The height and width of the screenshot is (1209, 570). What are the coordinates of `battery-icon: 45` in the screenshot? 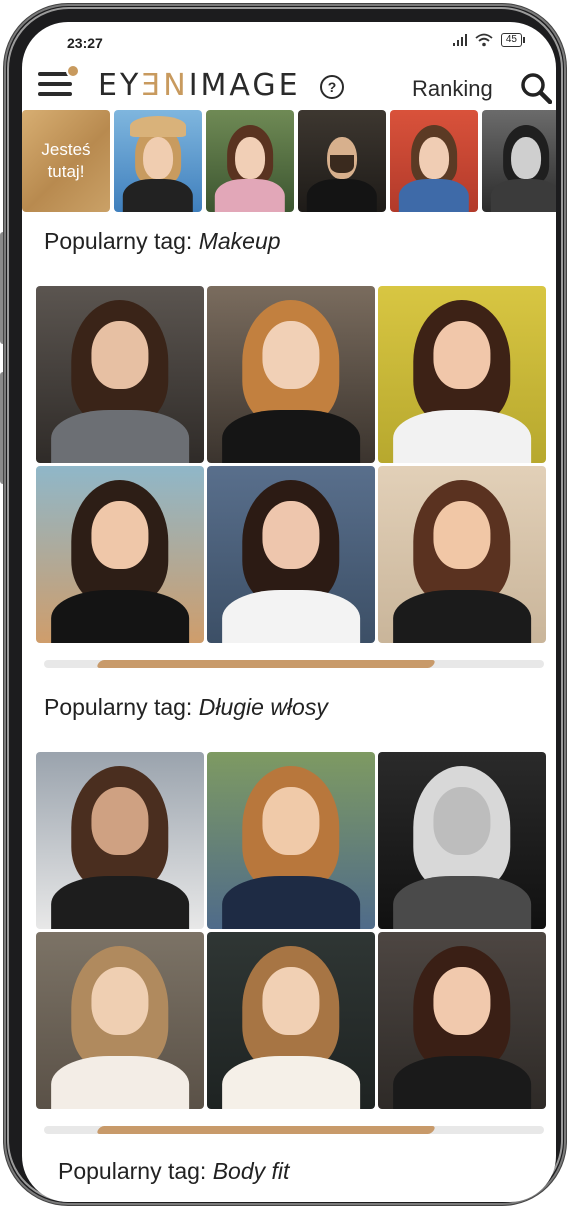 It's located at (513, 40).